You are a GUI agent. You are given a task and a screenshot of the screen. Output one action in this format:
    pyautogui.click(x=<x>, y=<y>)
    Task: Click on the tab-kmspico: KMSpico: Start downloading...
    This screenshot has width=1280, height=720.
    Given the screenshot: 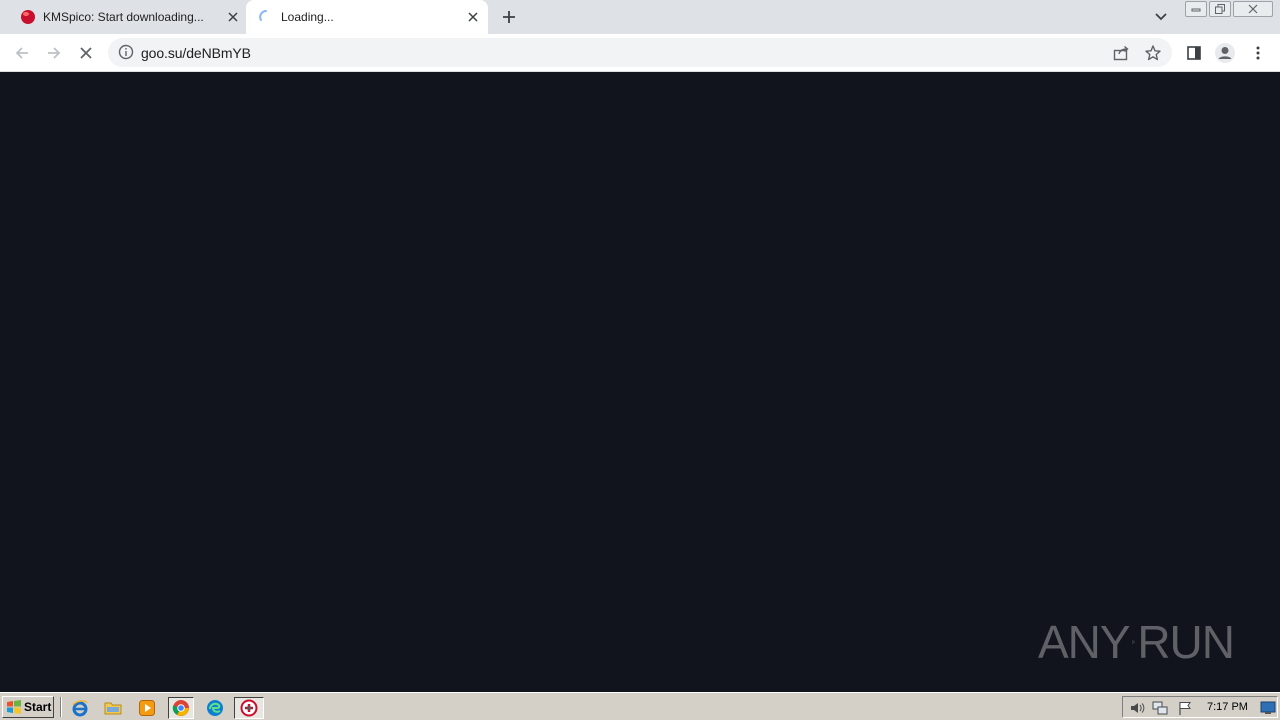 What is the action you would take?
    pyautogui.click(x=127, y=17)
    